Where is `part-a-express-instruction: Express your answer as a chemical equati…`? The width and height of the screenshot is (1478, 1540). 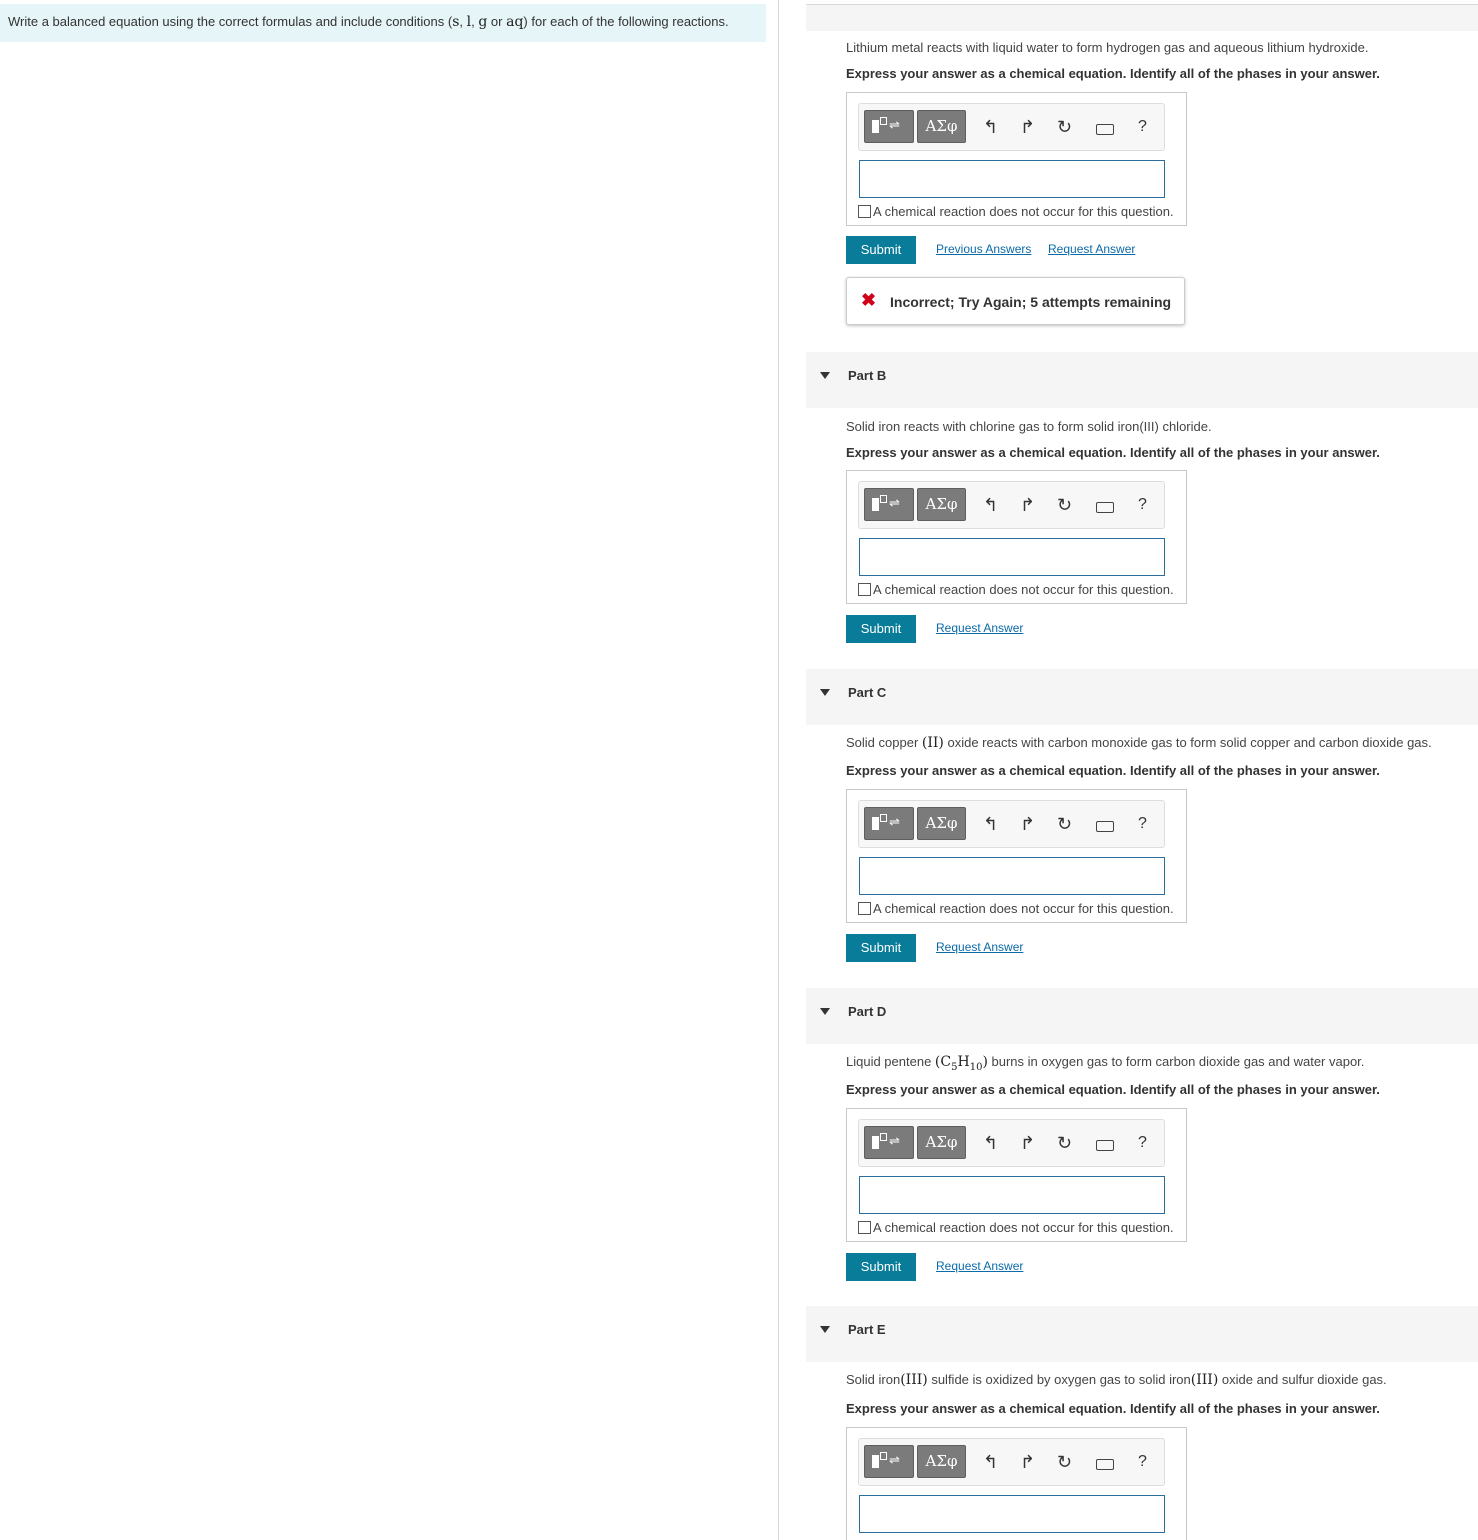
part-a-express-instruction: Express your answer as a chemical equati… is located at coordinates (1113, 73).